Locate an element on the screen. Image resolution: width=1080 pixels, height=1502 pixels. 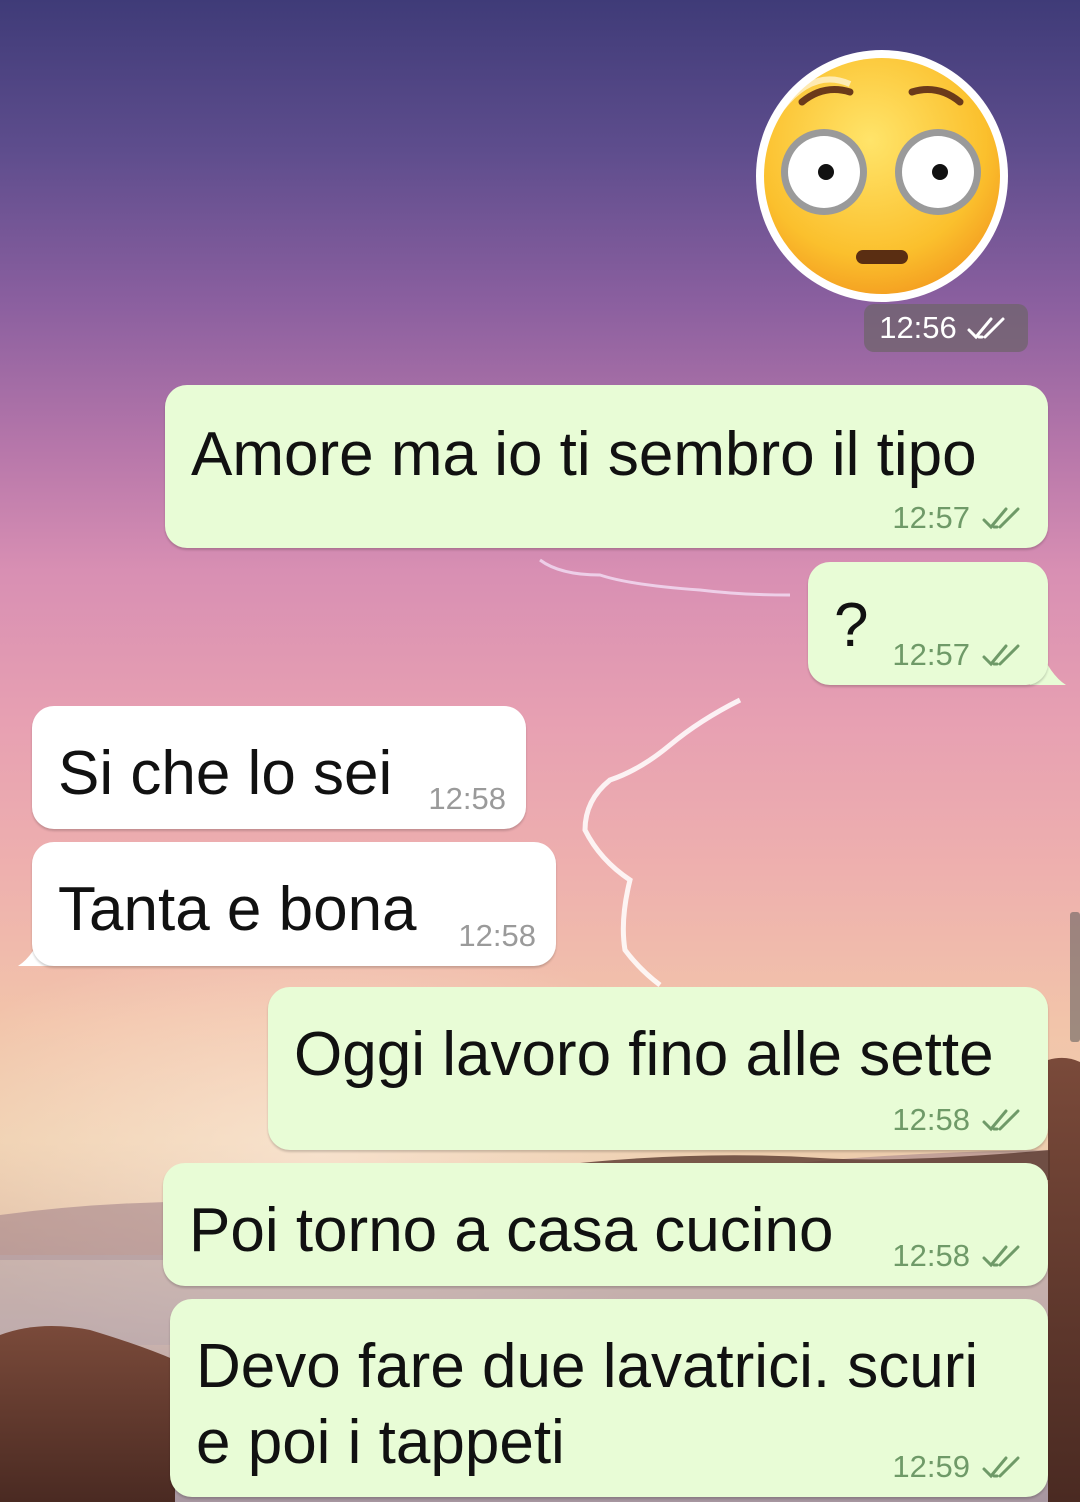
message-bubble-outgoing: Poi torno a casa cucino 12:58 is located at coordinates (605, 1224).